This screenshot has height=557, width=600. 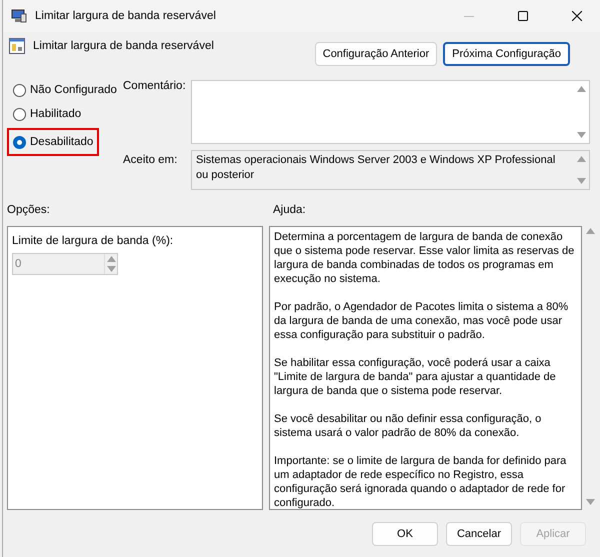 What do you see at coordinates (155, 87) in the screenshot?
I see `comment-label: Comentário:` at bounding box center [155, 87].